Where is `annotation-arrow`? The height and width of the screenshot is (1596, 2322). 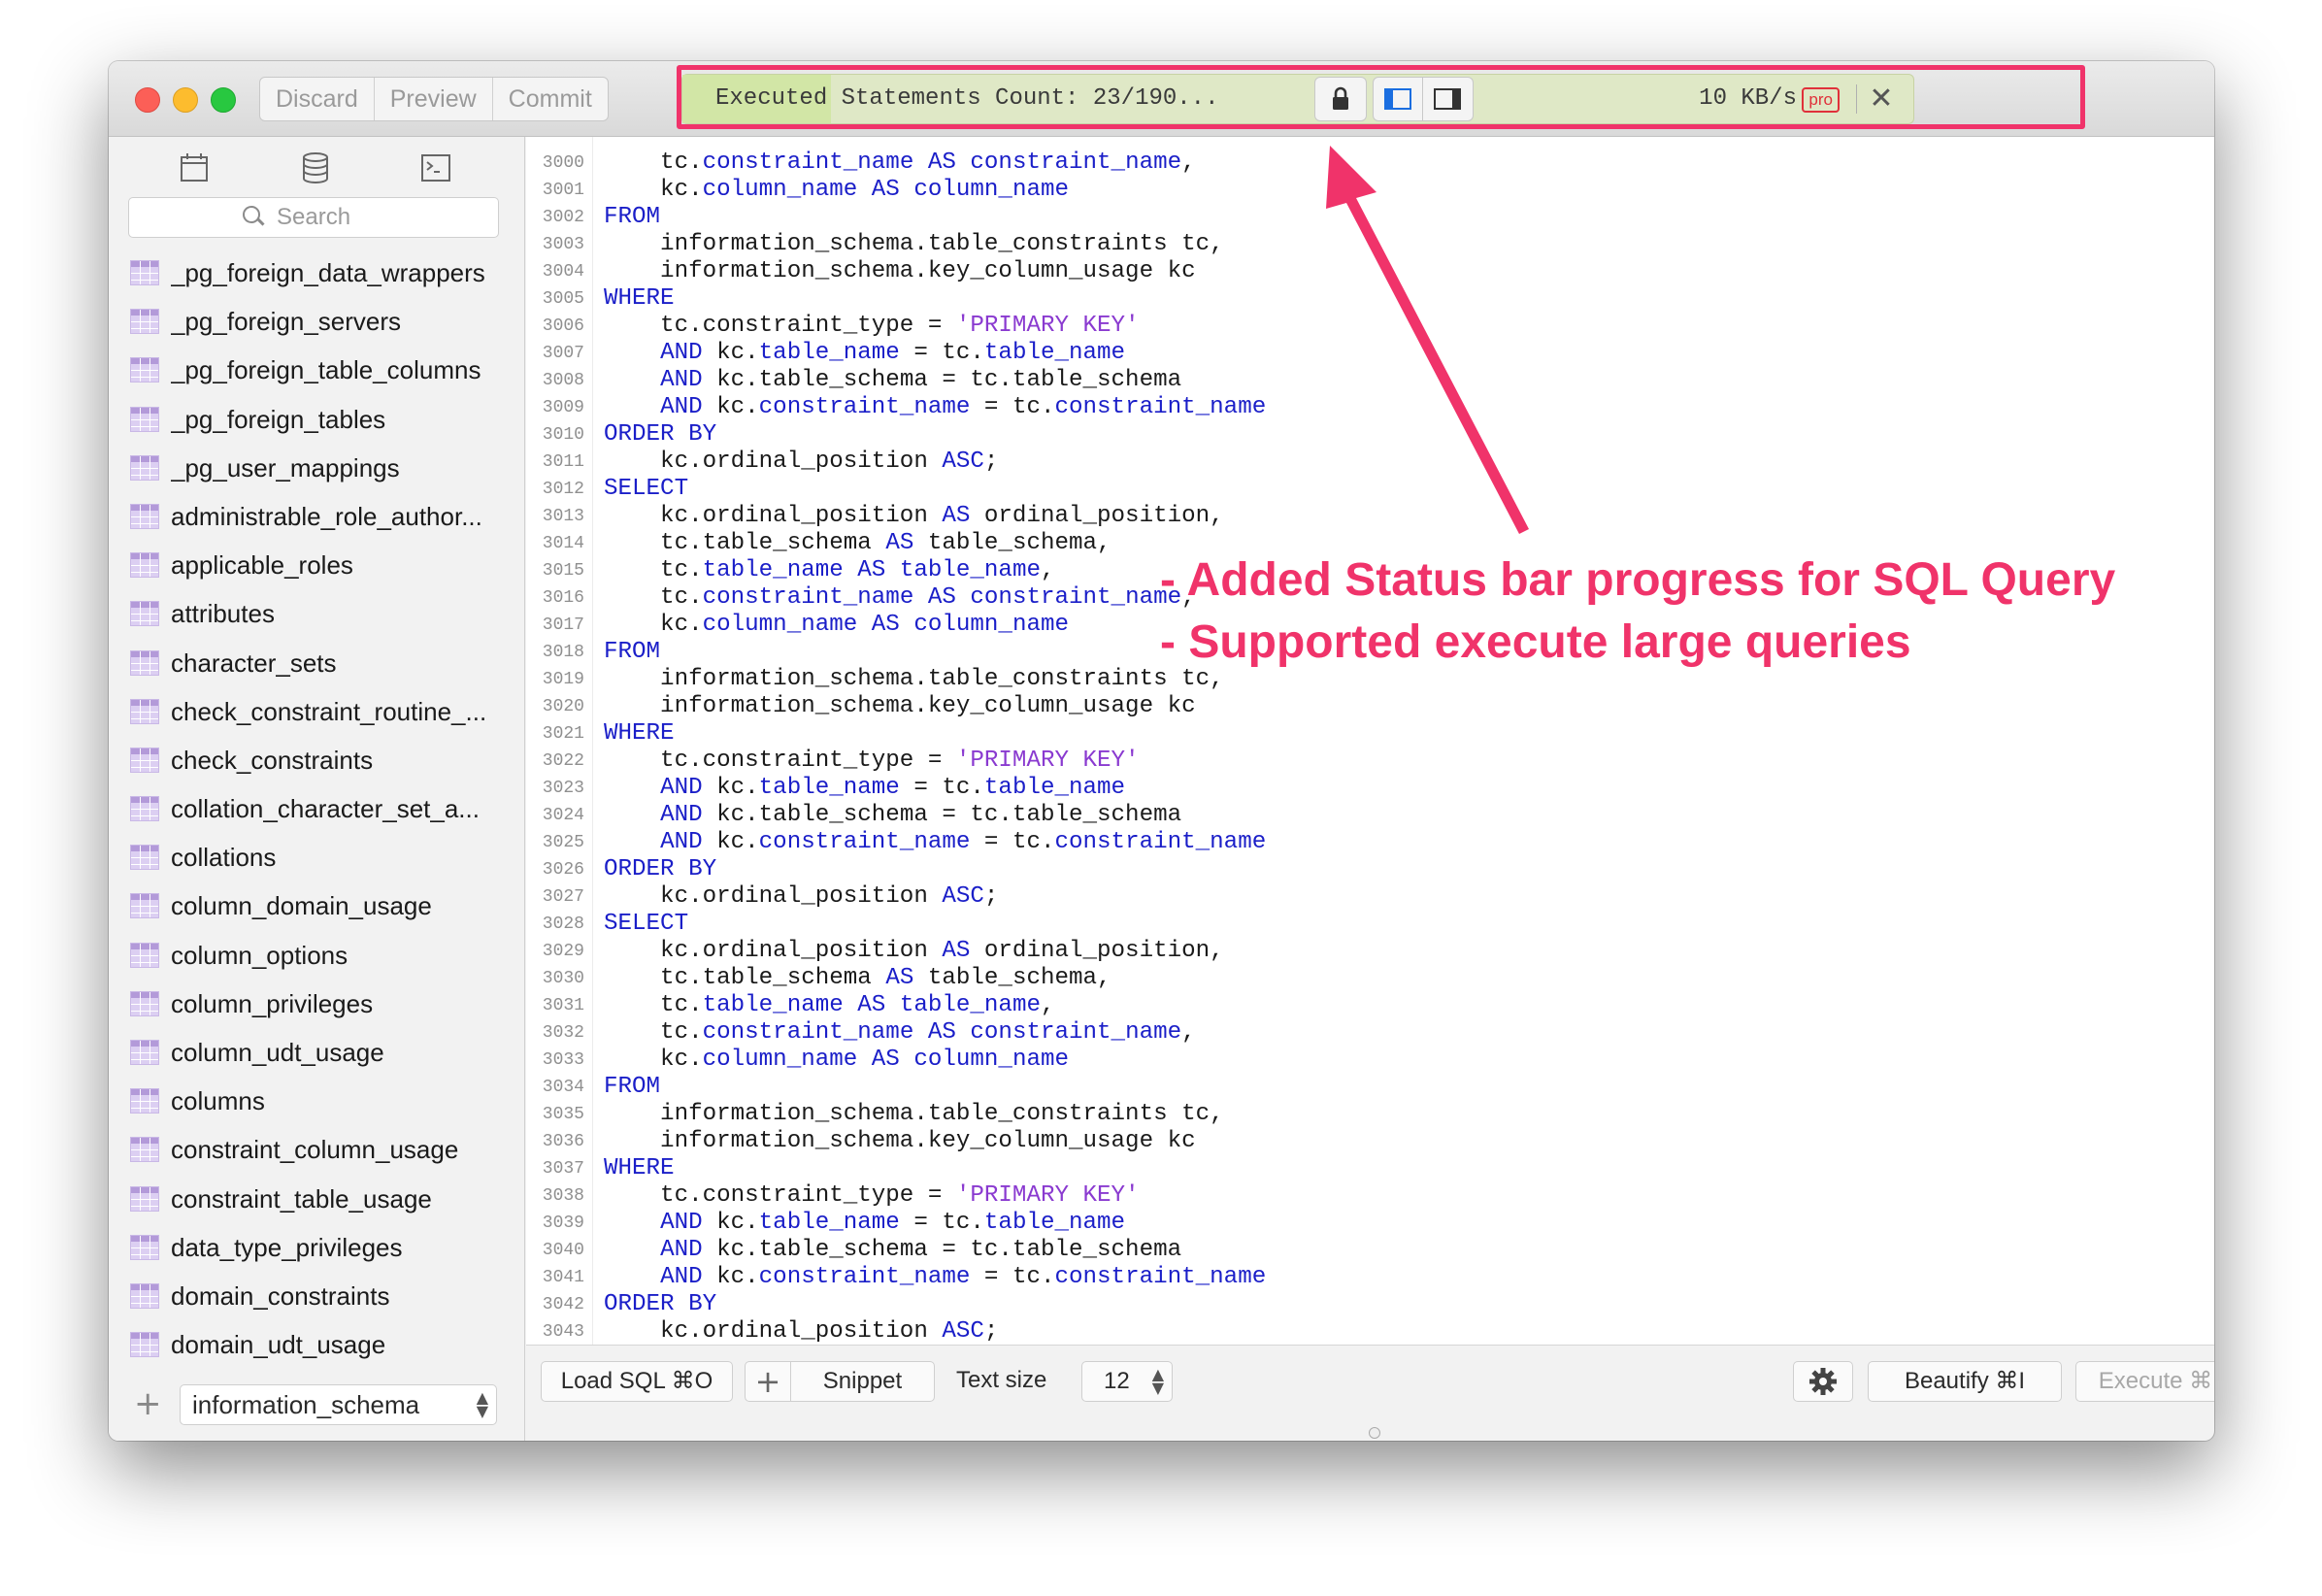 annotation-arrow is located at coordinates (1428, 340).